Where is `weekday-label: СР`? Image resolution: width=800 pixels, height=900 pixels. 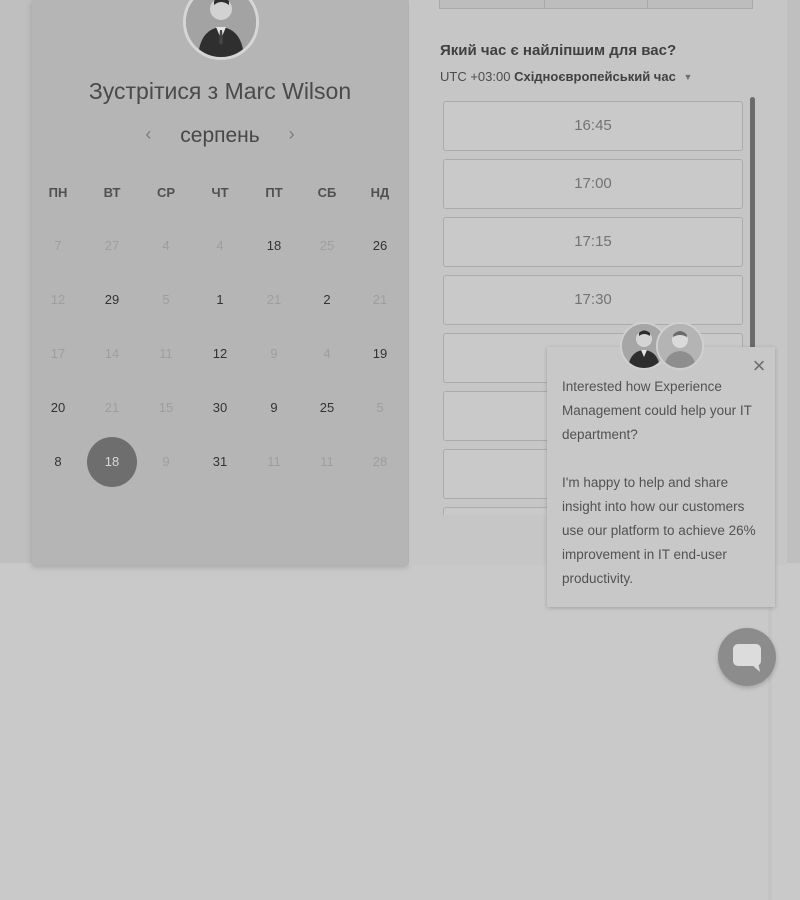 weekday-label: СР is located at coordinates (166, 192).